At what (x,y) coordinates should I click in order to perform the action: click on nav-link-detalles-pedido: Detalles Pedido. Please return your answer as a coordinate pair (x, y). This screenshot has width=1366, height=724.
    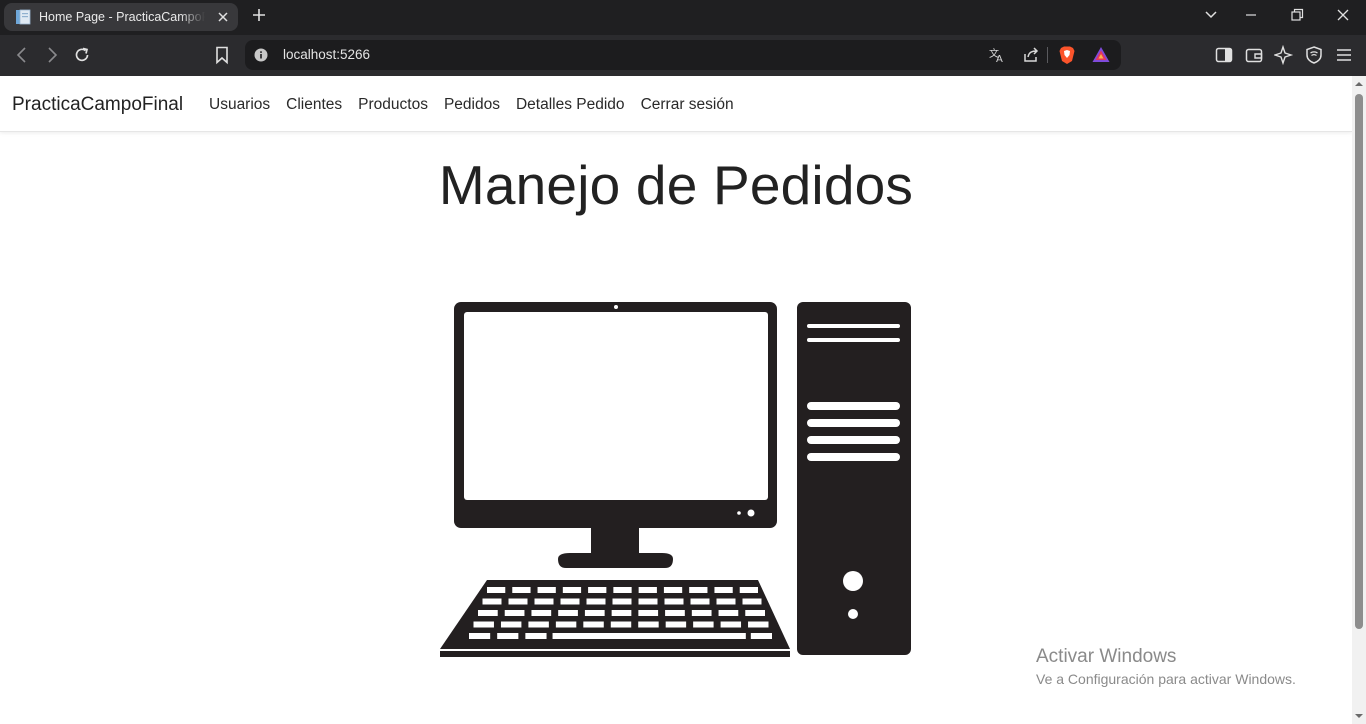
    Looking at the image, I should click on (570, 105).